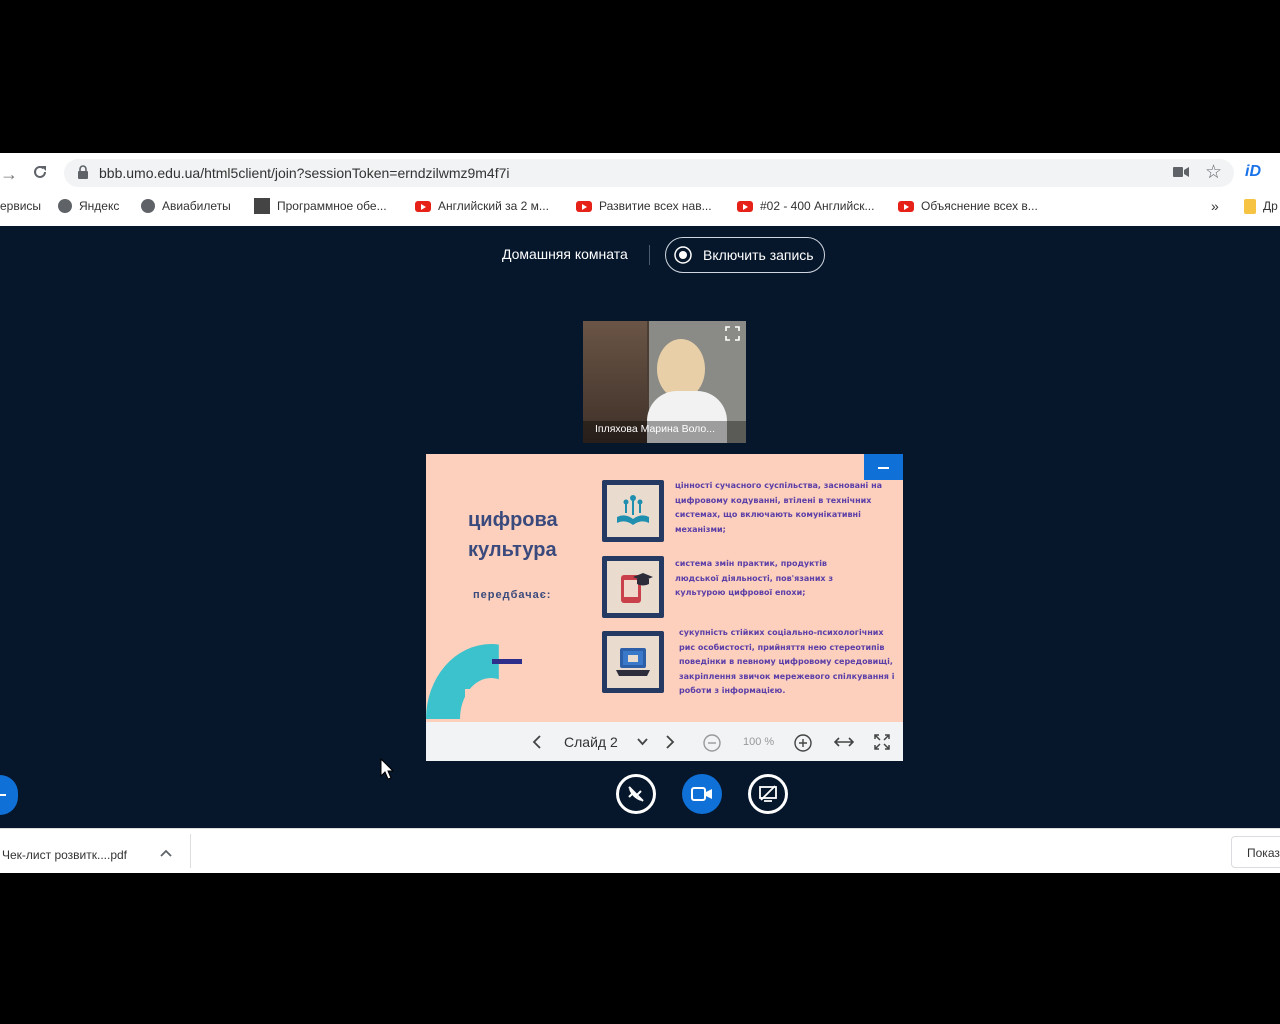 The width and height of the screenshot is (1280, 1024). I want to click on slide-selector: Слайд 2, so click(591, 742).